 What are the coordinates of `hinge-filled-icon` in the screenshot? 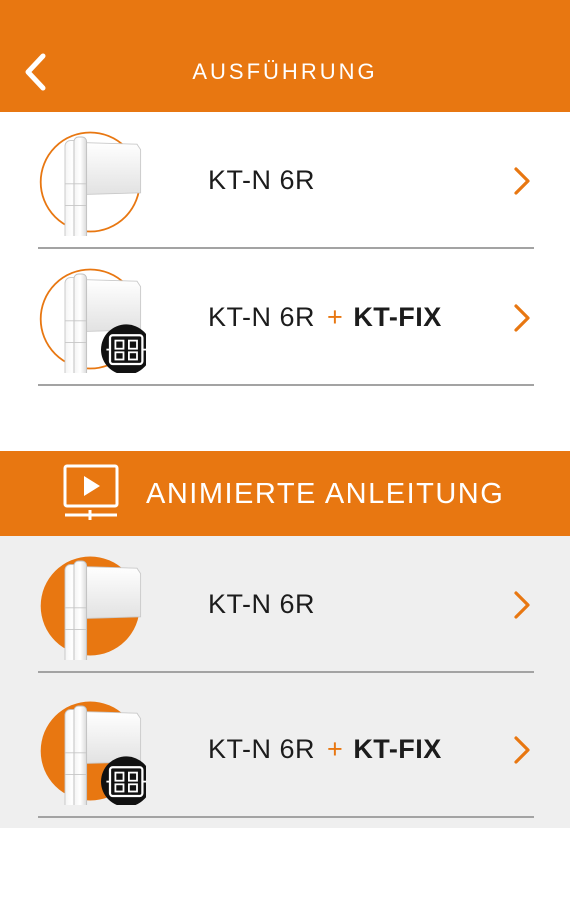 It's located at (91, 608).